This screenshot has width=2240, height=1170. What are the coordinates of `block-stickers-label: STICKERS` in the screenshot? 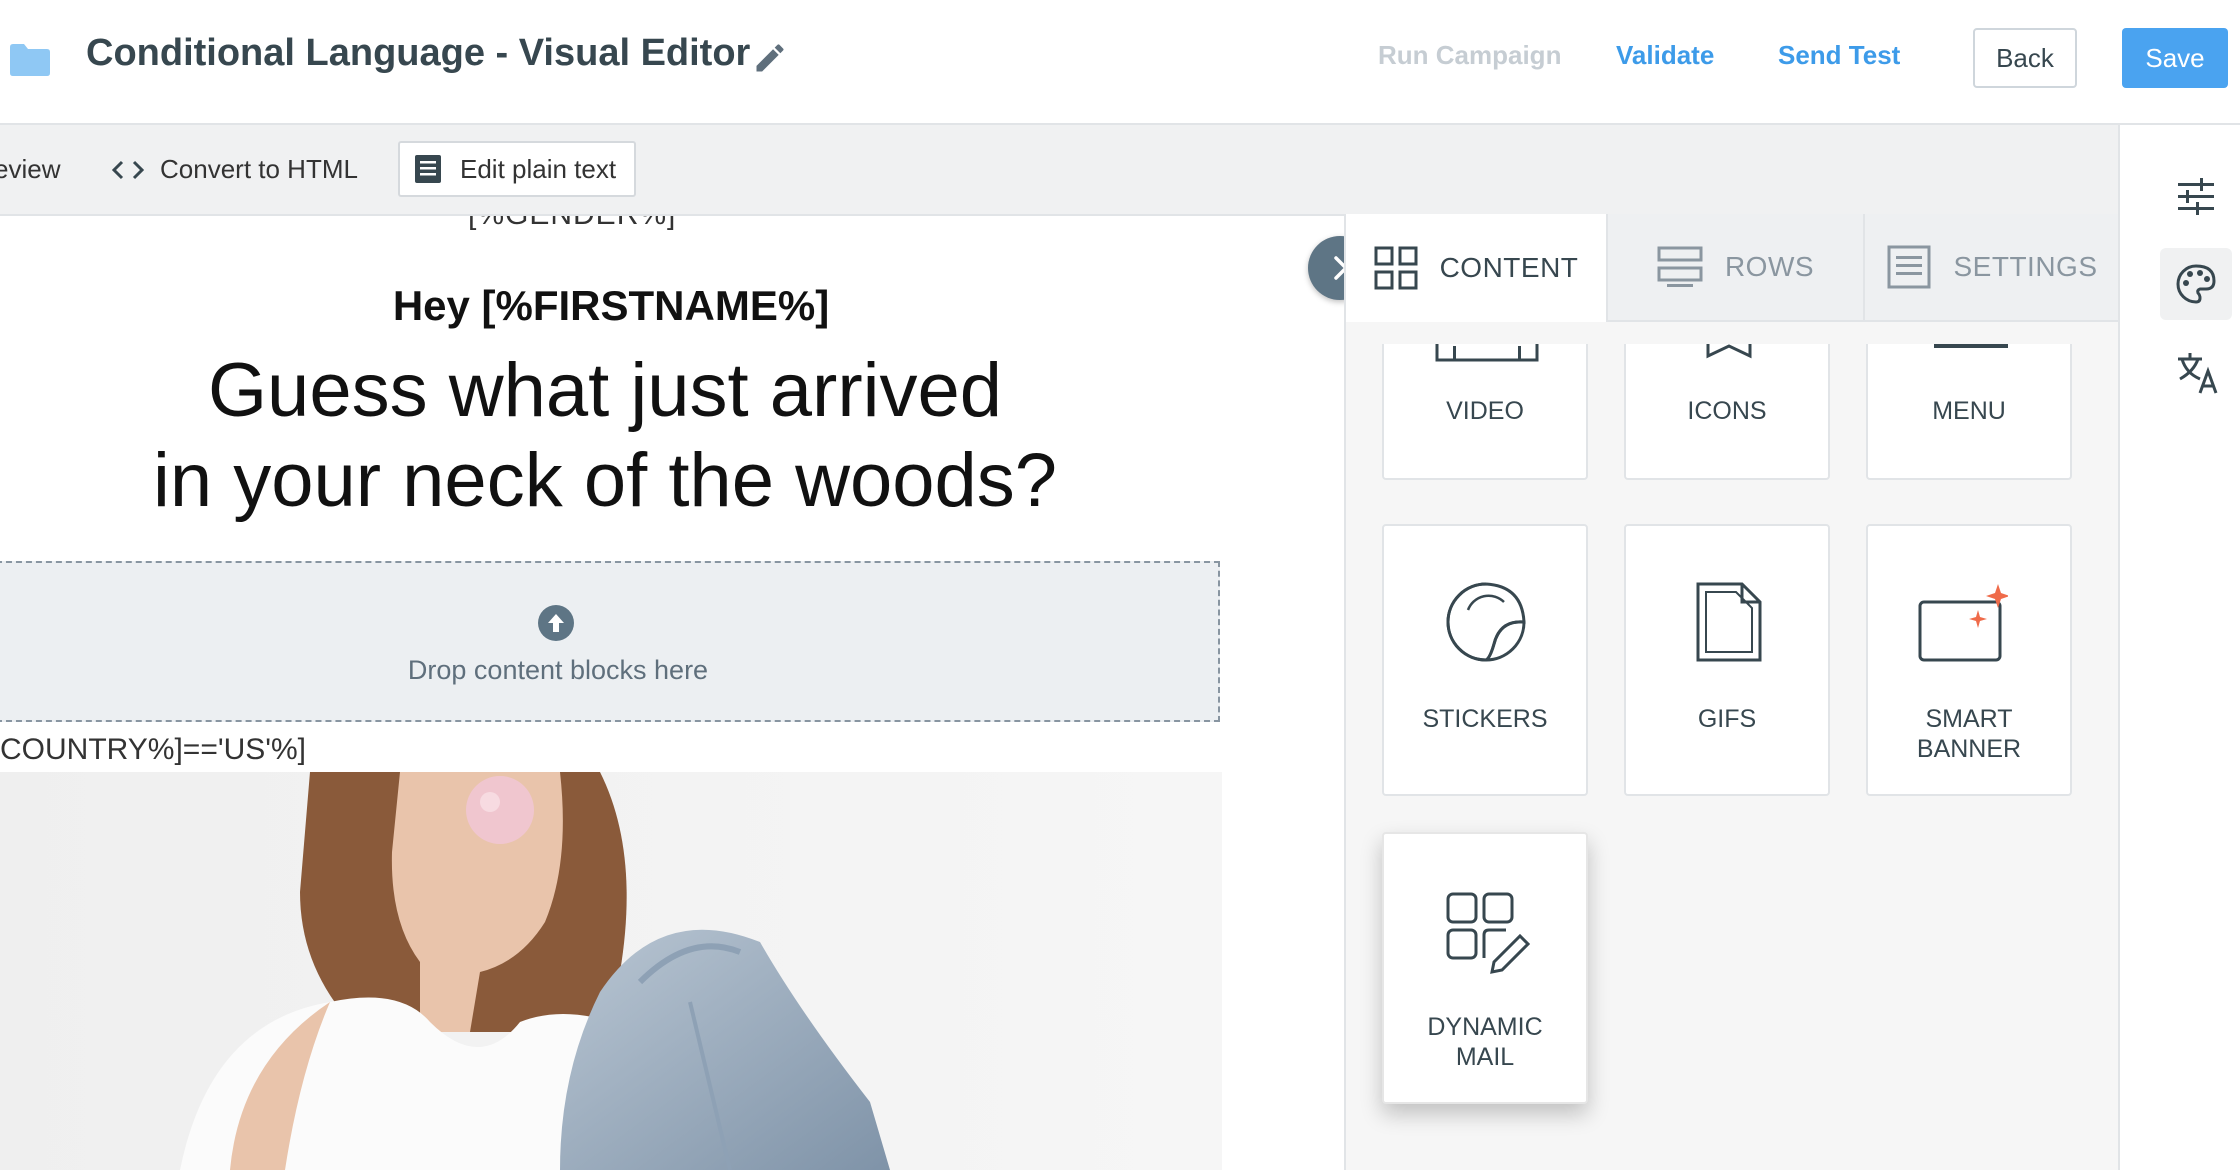 It's located at (1485, 719).